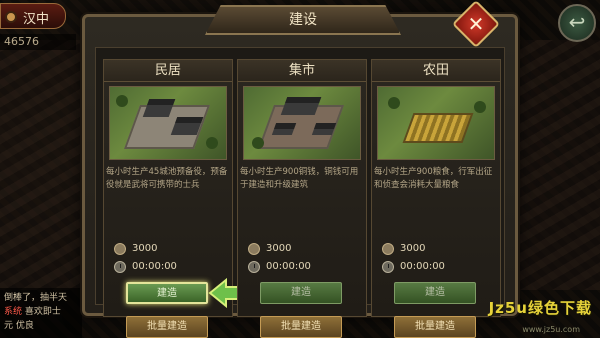 The height and width of the screenshot is (338, 600). Describe the element at coordinates (551, 329) in the screenshot. I see `site-watermark-url: www.jz5u.com` at that location.